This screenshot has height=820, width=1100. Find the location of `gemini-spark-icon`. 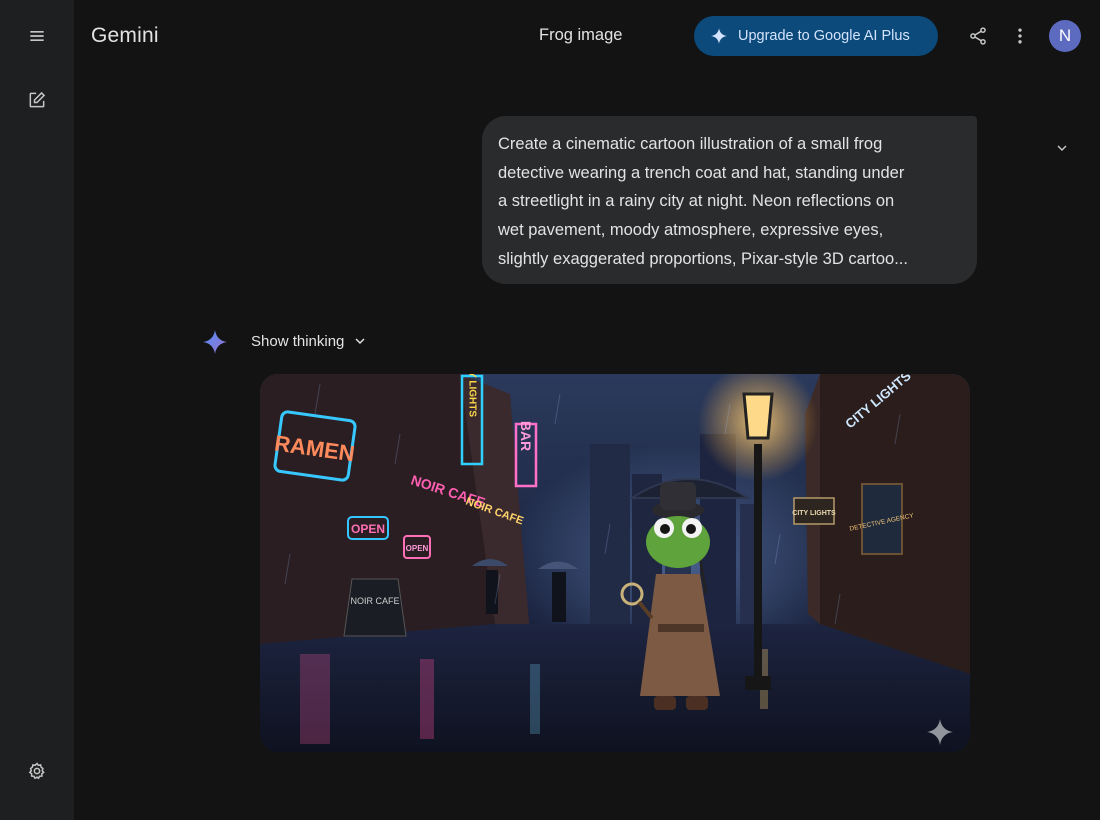

gemini-spark-icon is located at coordinates (215, 342).